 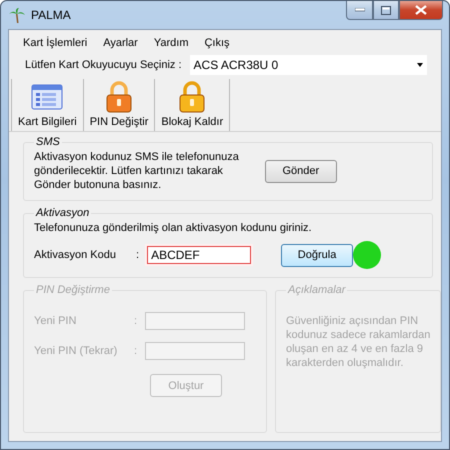 What do you see at coordinates (75, 255) in the screenshot?
I see `field-label: Aktivasyon Kodu` at bounding box center [75, 255].